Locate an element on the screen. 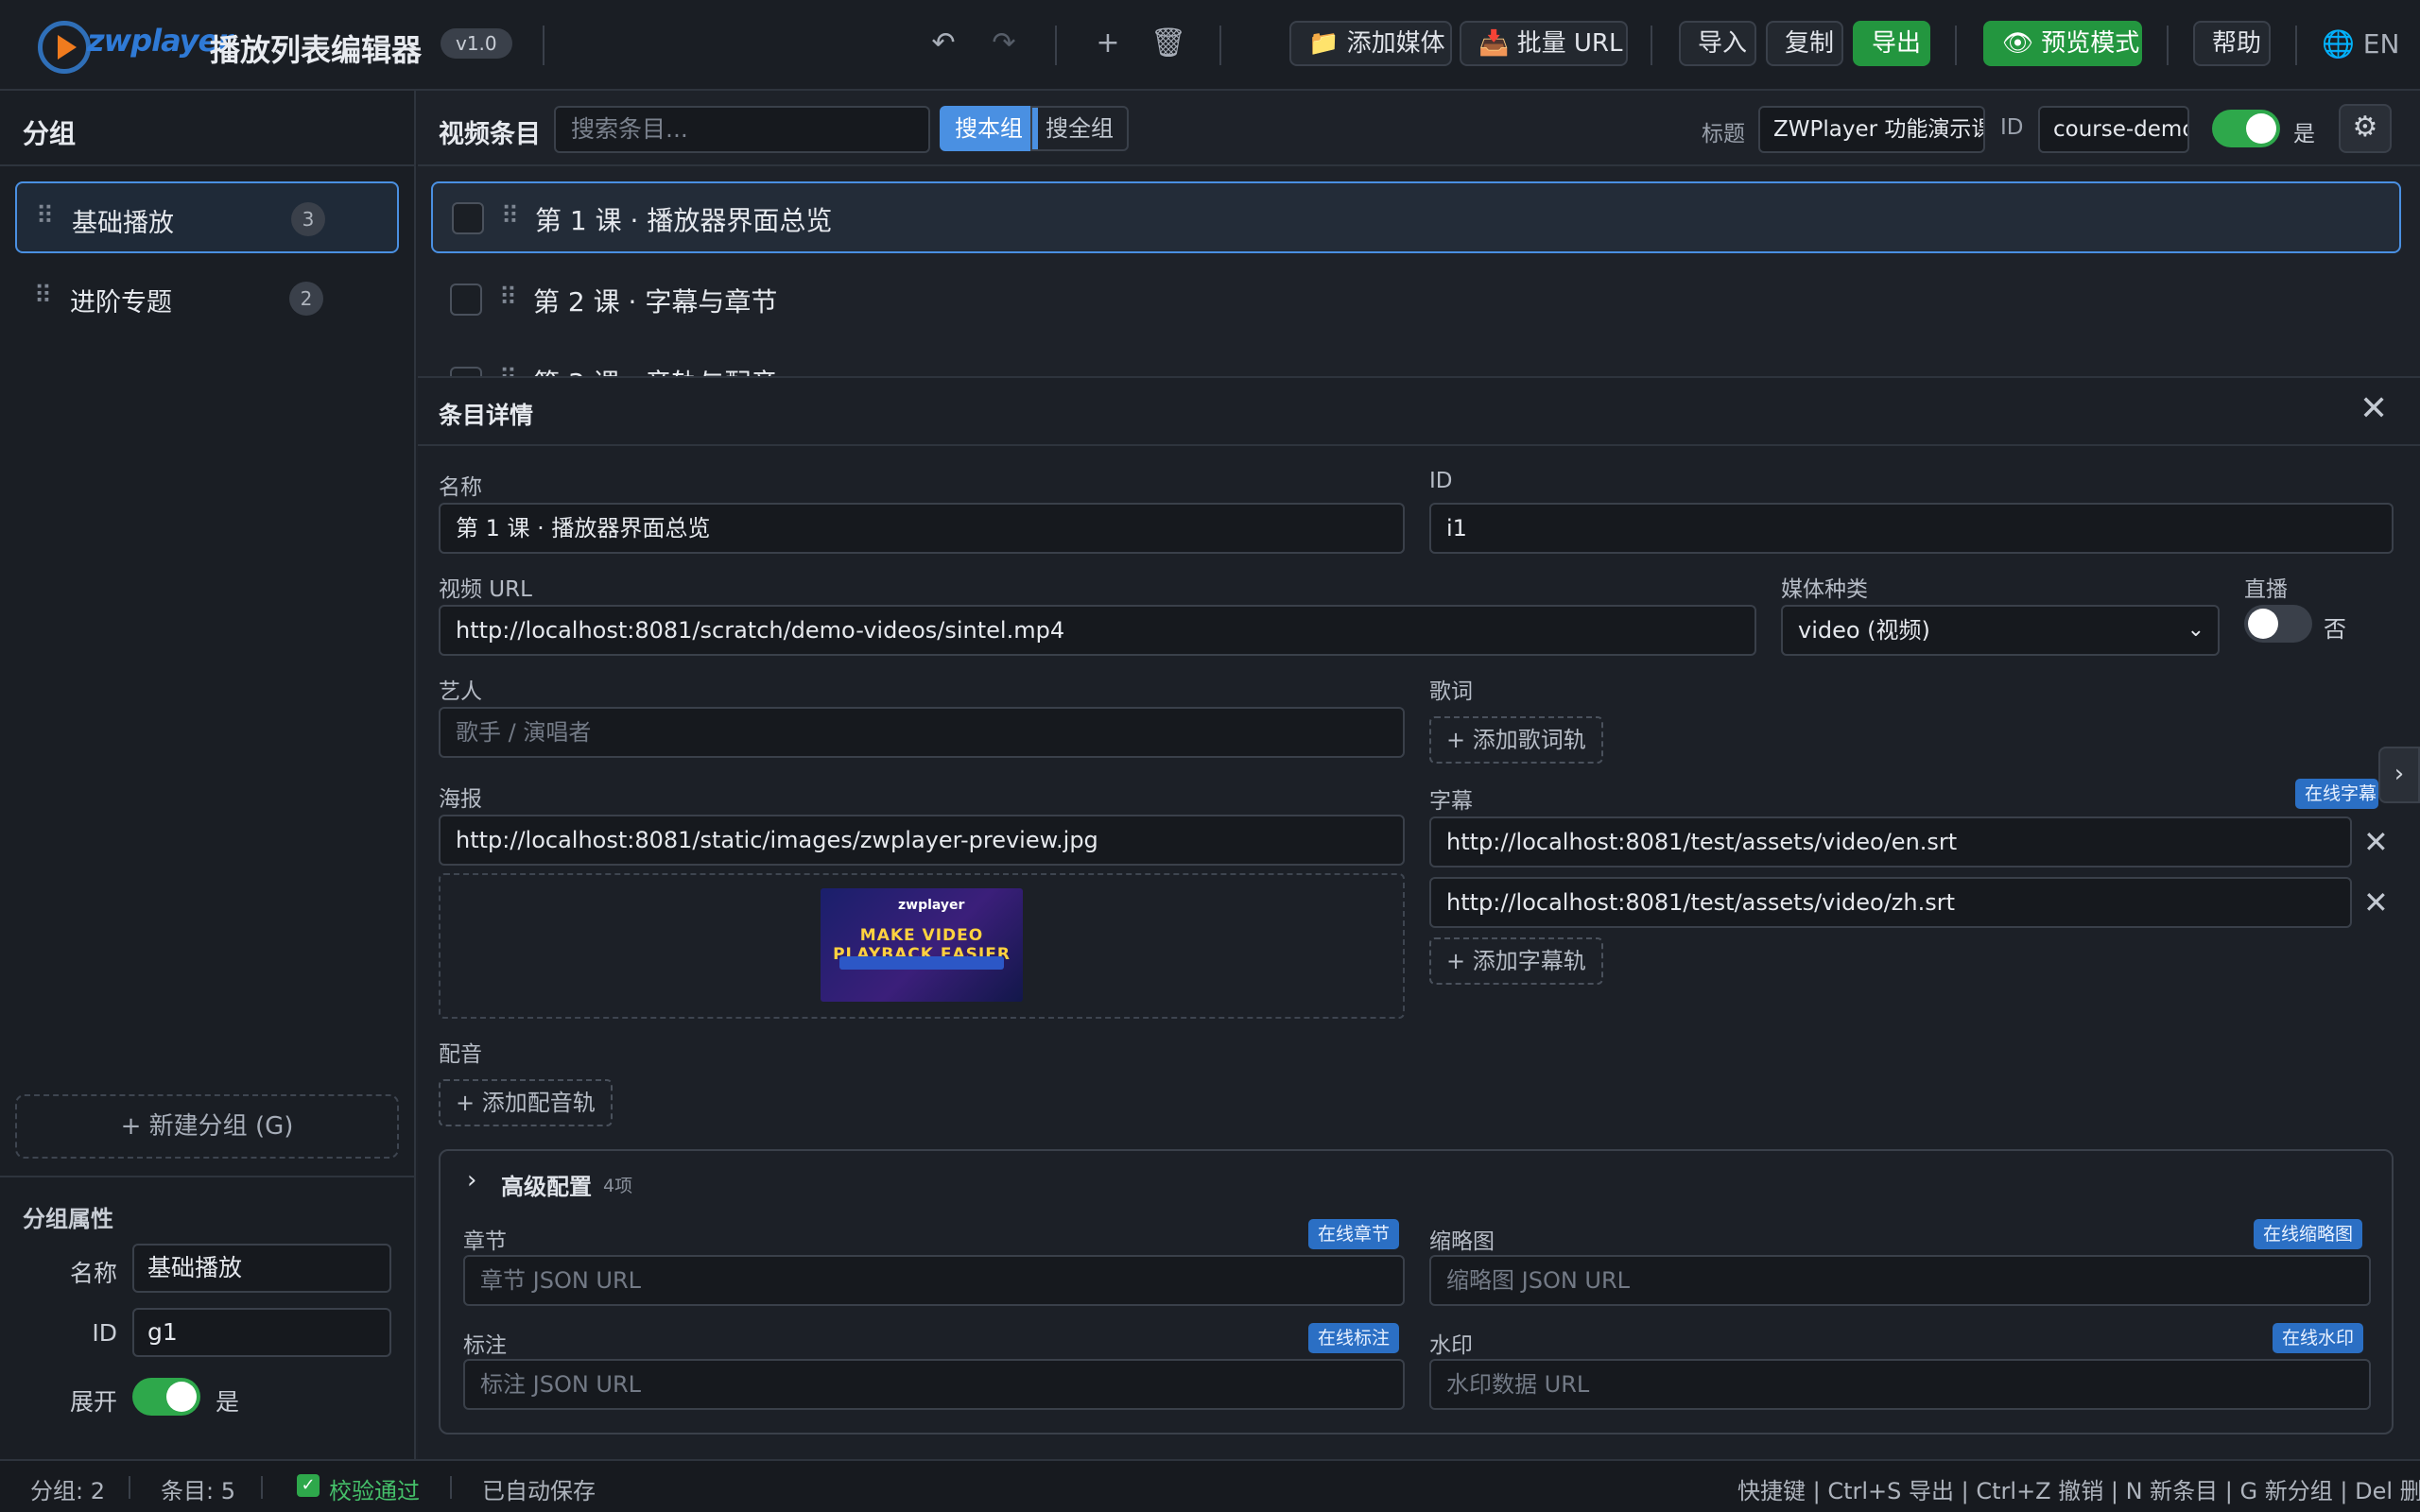 This screenshot has width=2420, height=1512. copy-button: 复制 is located at coordinates (1804, 43).